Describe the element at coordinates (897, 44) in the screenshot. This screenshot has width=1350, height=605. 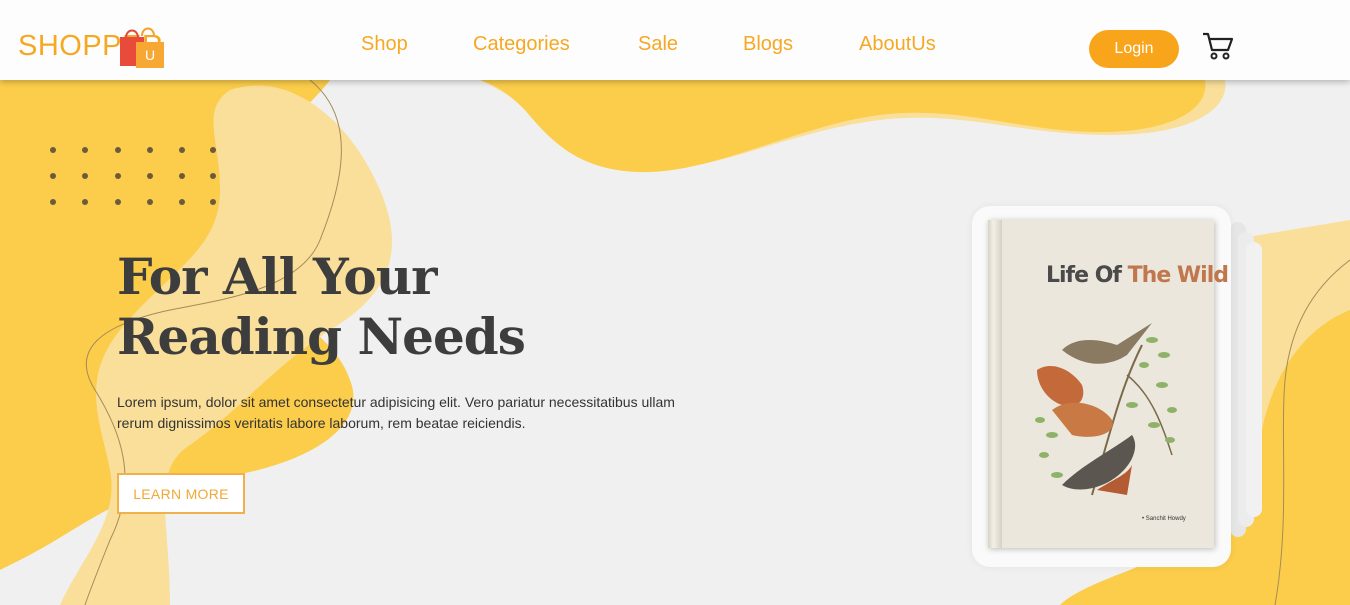
I see `nav-link-aboutus: AboutUs` at that location.